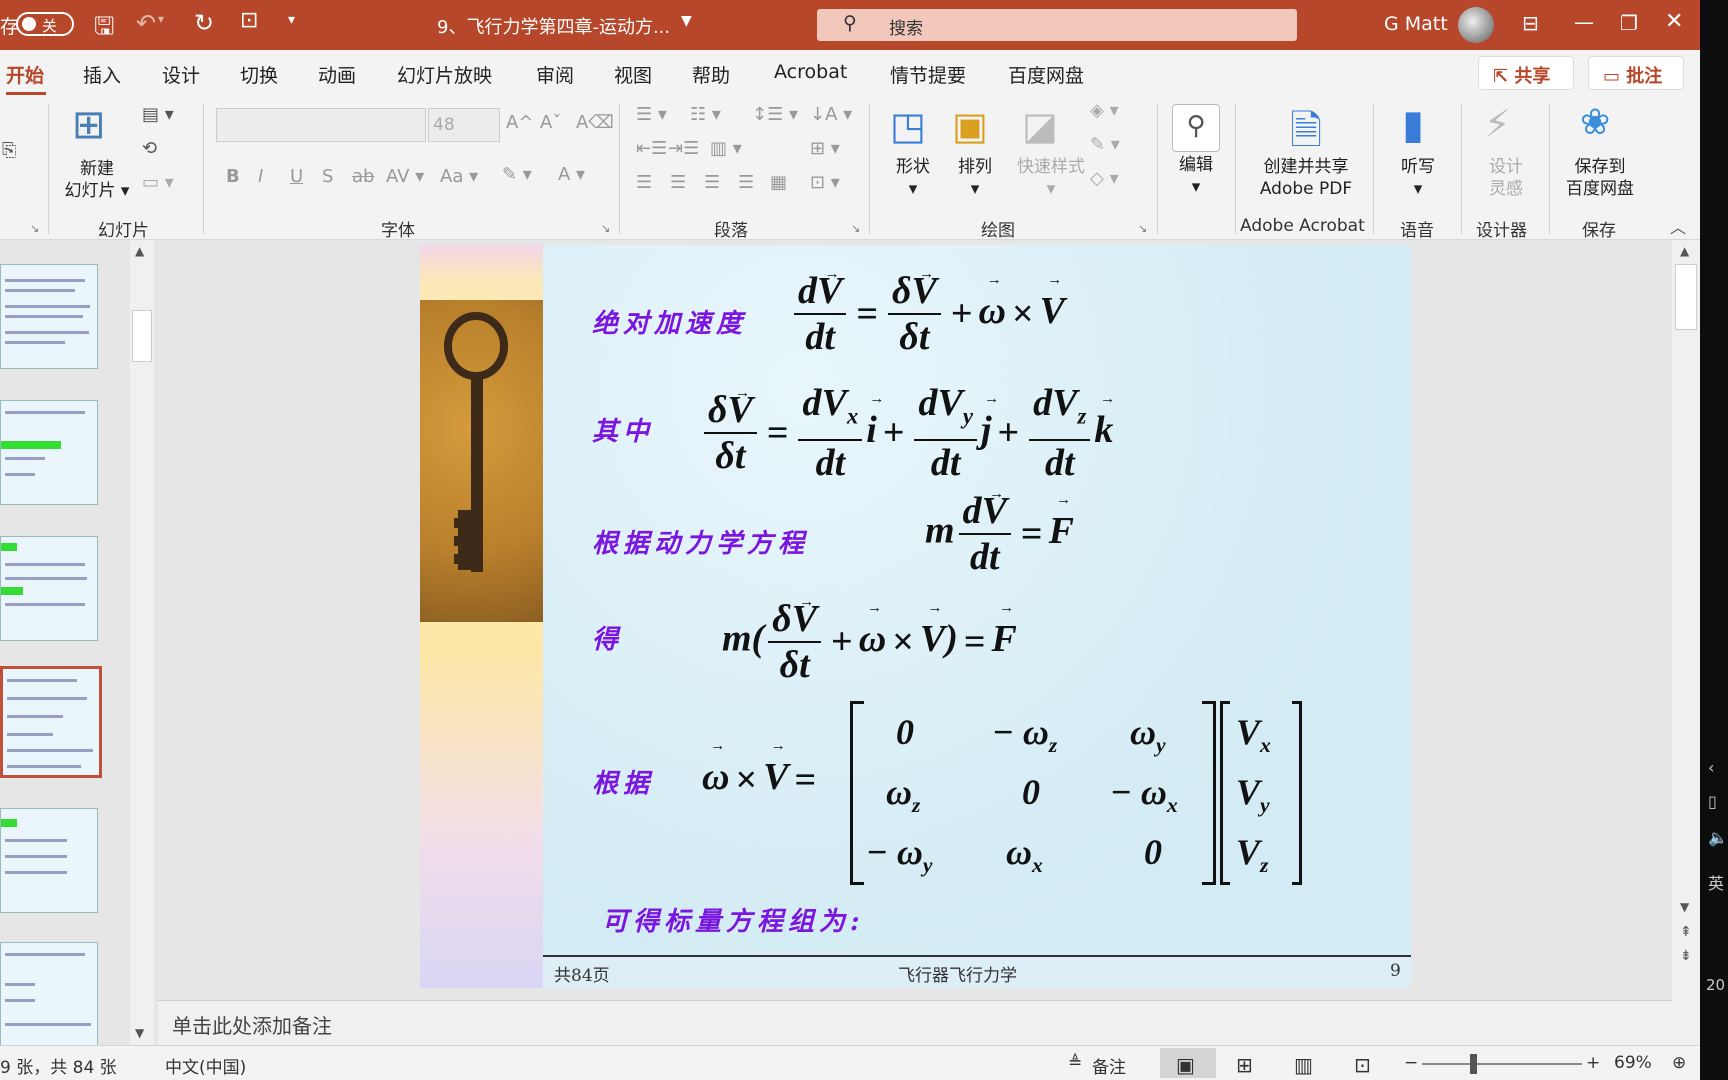 This screenshot has width=1728, height=1080. What do you see at coordinates (204, 23) in the screenshot?
I see `redo-icon: ↻` at bounding box center [204, 23].